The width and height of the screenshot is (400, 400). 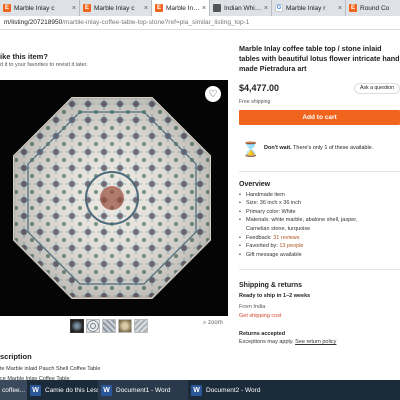 I want to click on scarcity-rest: There's only 1 of these available., so click(x=332, y=147).